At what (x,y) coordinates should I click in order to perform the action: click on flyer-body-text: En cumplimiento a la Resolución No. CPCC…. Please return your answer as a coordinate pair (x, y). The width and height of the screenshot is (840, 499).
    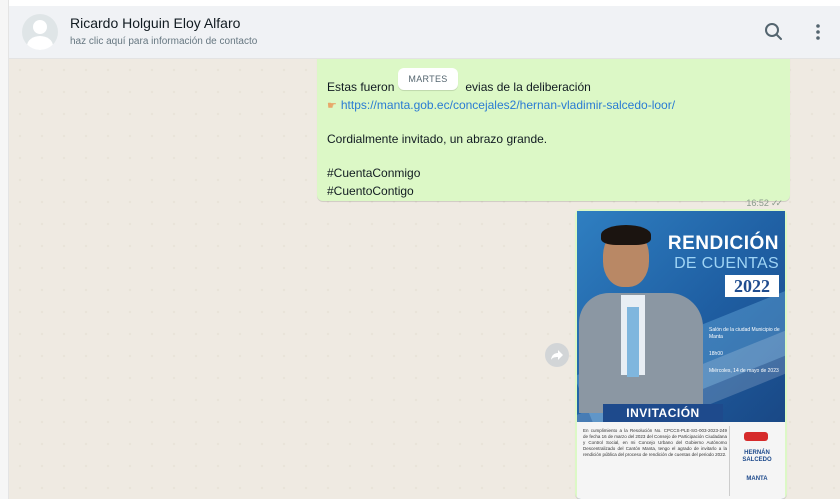
    Looking at the image, I should click on (655, 442).